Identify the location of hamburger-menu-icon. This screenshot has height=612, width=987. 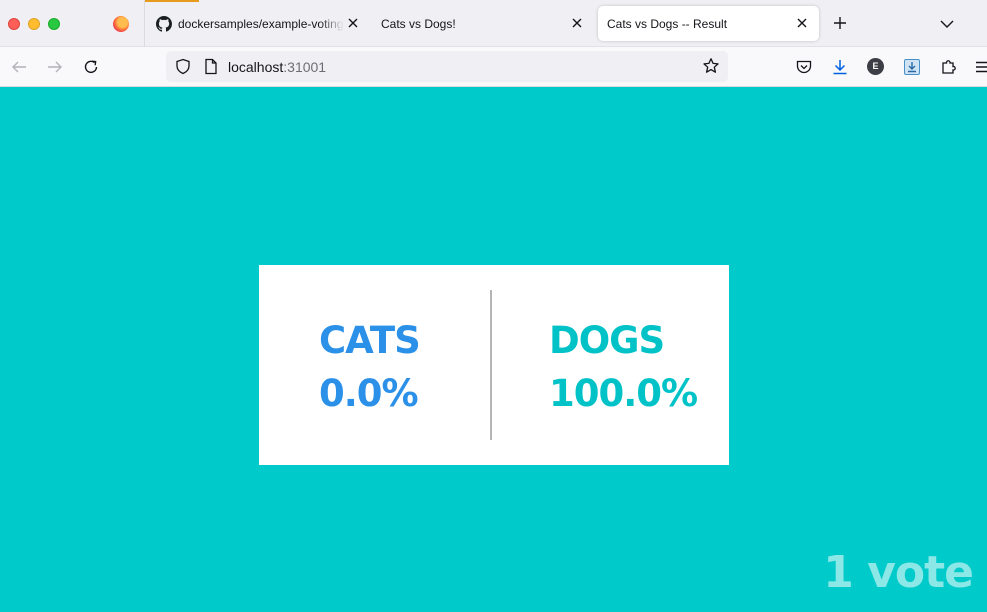
(980, 67).